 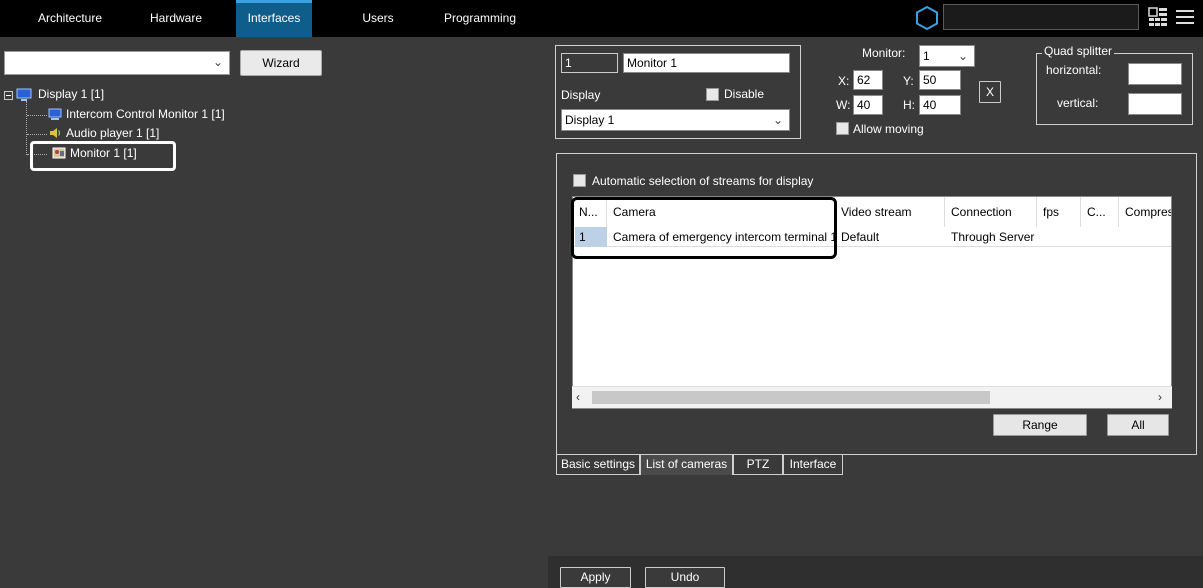 I want to click on grid-header-video-stream: Video stream, so click(x=890, y=212).